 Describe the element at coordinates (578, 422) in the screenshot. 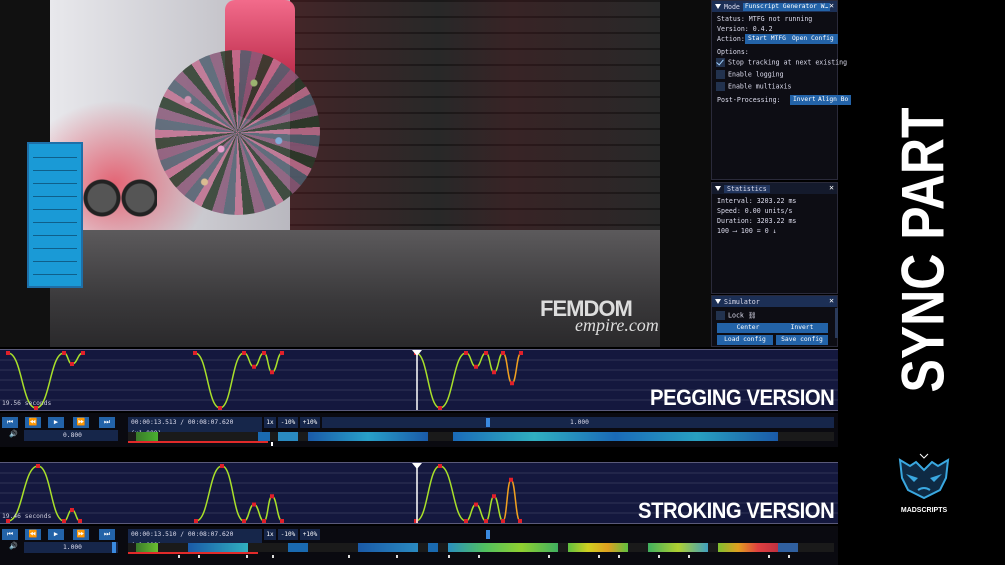

I see `playback-speed-slider: 1.000` at that location.